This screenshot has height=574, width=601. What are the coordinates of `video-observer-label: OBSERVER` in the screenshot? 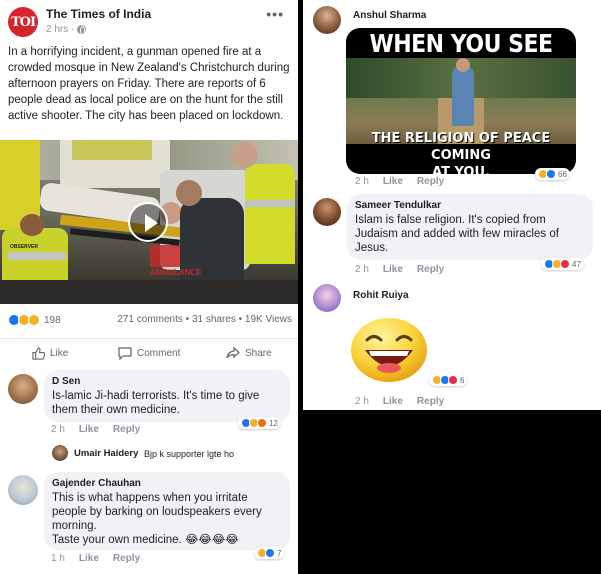 It's located at (24, 247).